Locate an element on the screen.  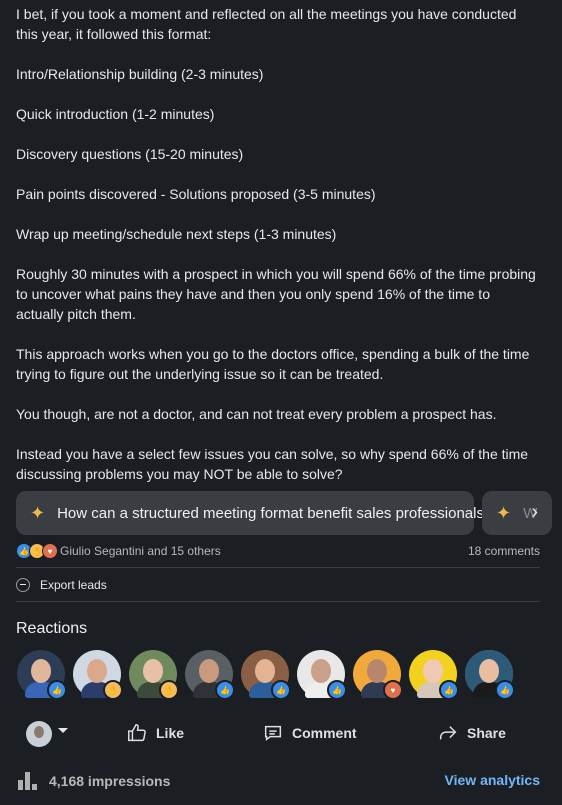
analytics-footer: 4,168 impressions View analytics is located at coordinates (280, 781).